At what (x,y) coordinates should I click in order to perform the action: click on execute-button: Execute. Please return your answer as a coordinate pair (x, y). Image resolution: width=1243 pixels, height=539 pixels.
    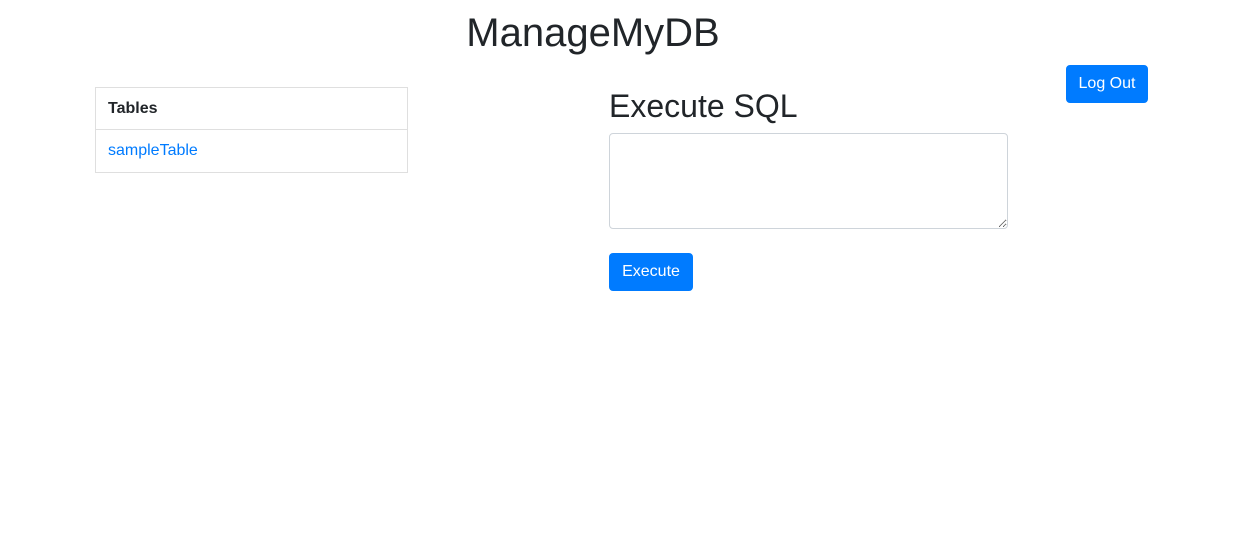
    Looking at the image, I should click on (651, 272).